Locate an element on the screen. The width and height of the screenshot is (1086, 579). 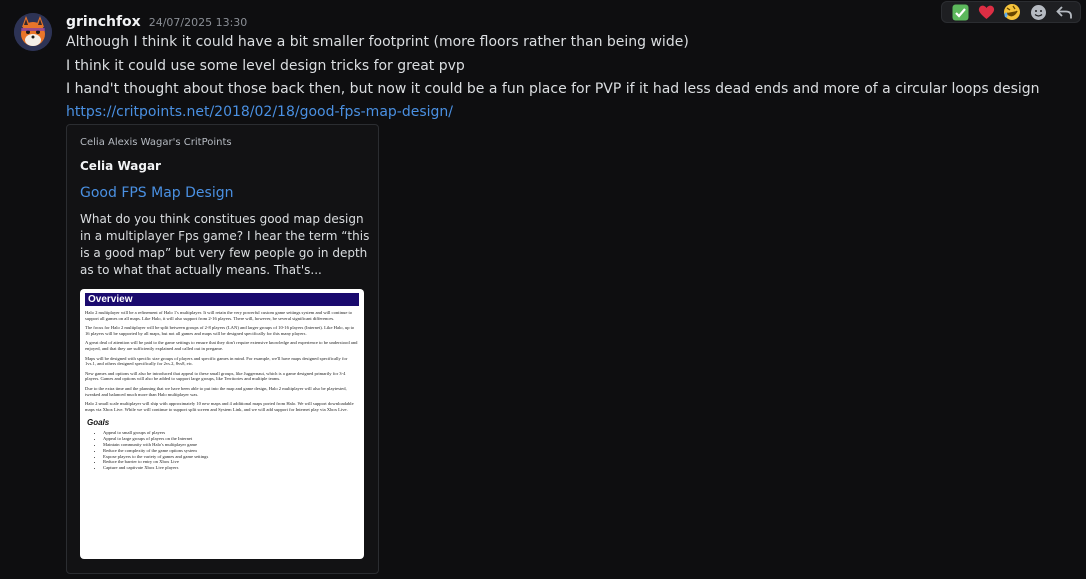
fox-avatar-icon is located at coordinates (33, 32).